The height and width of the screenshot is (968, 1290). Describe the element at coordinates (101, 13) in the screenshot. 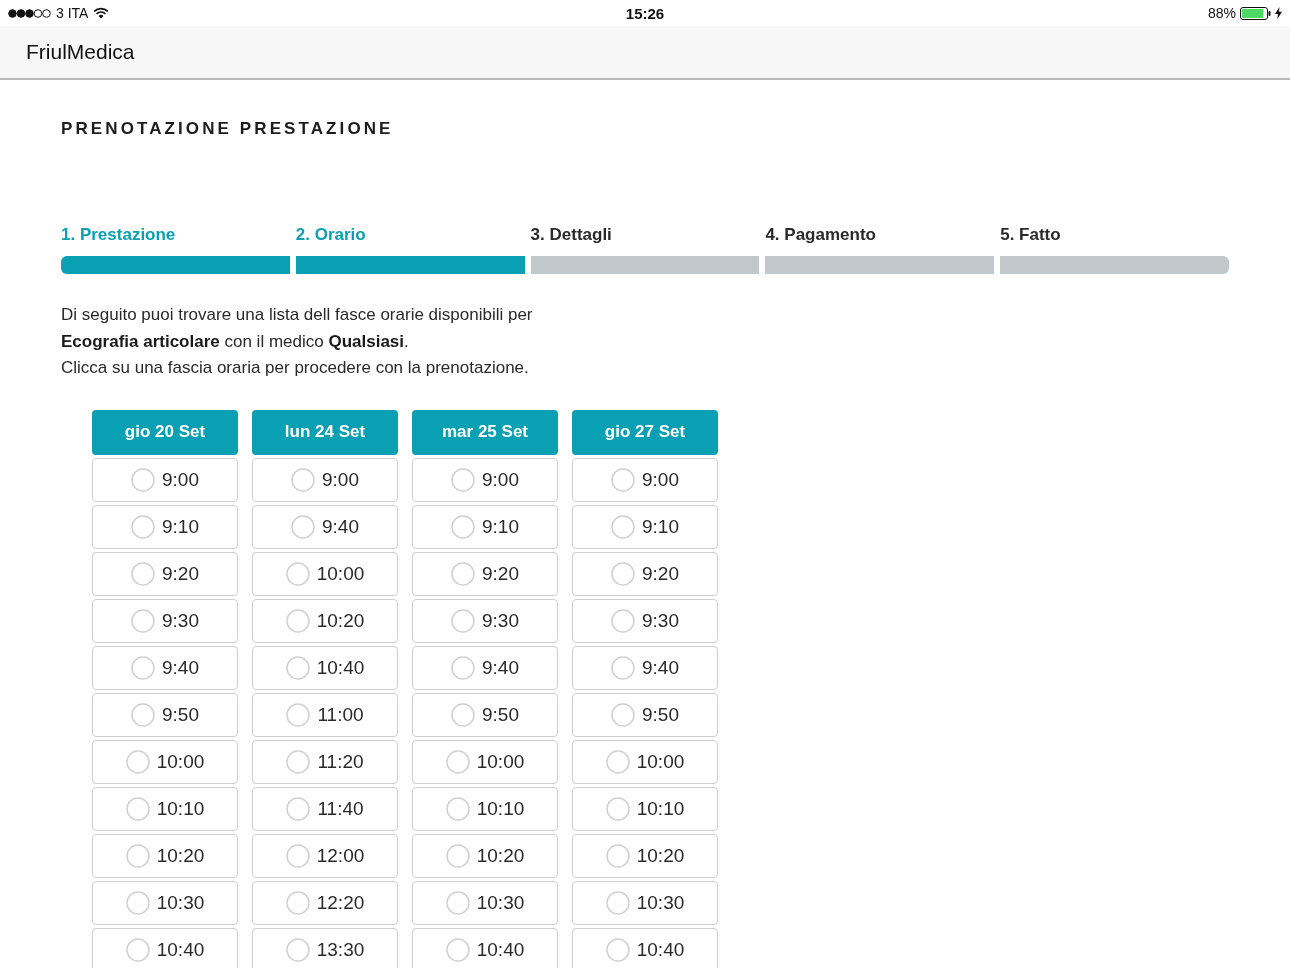

I see `wifi-icon` at that location.